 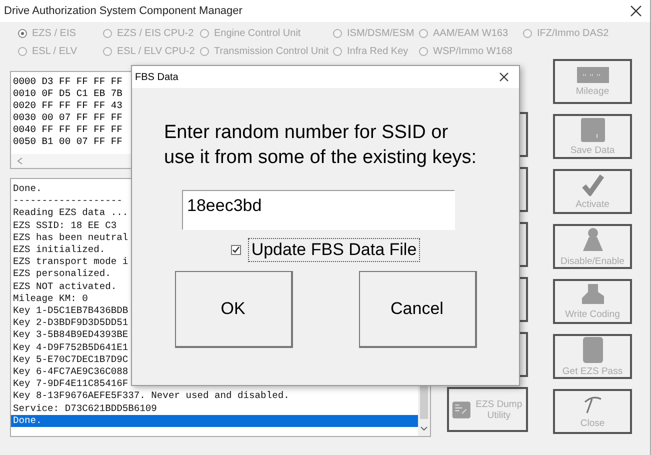 I want to click on dialog-button: Cancel, so click(x=417, y=309).